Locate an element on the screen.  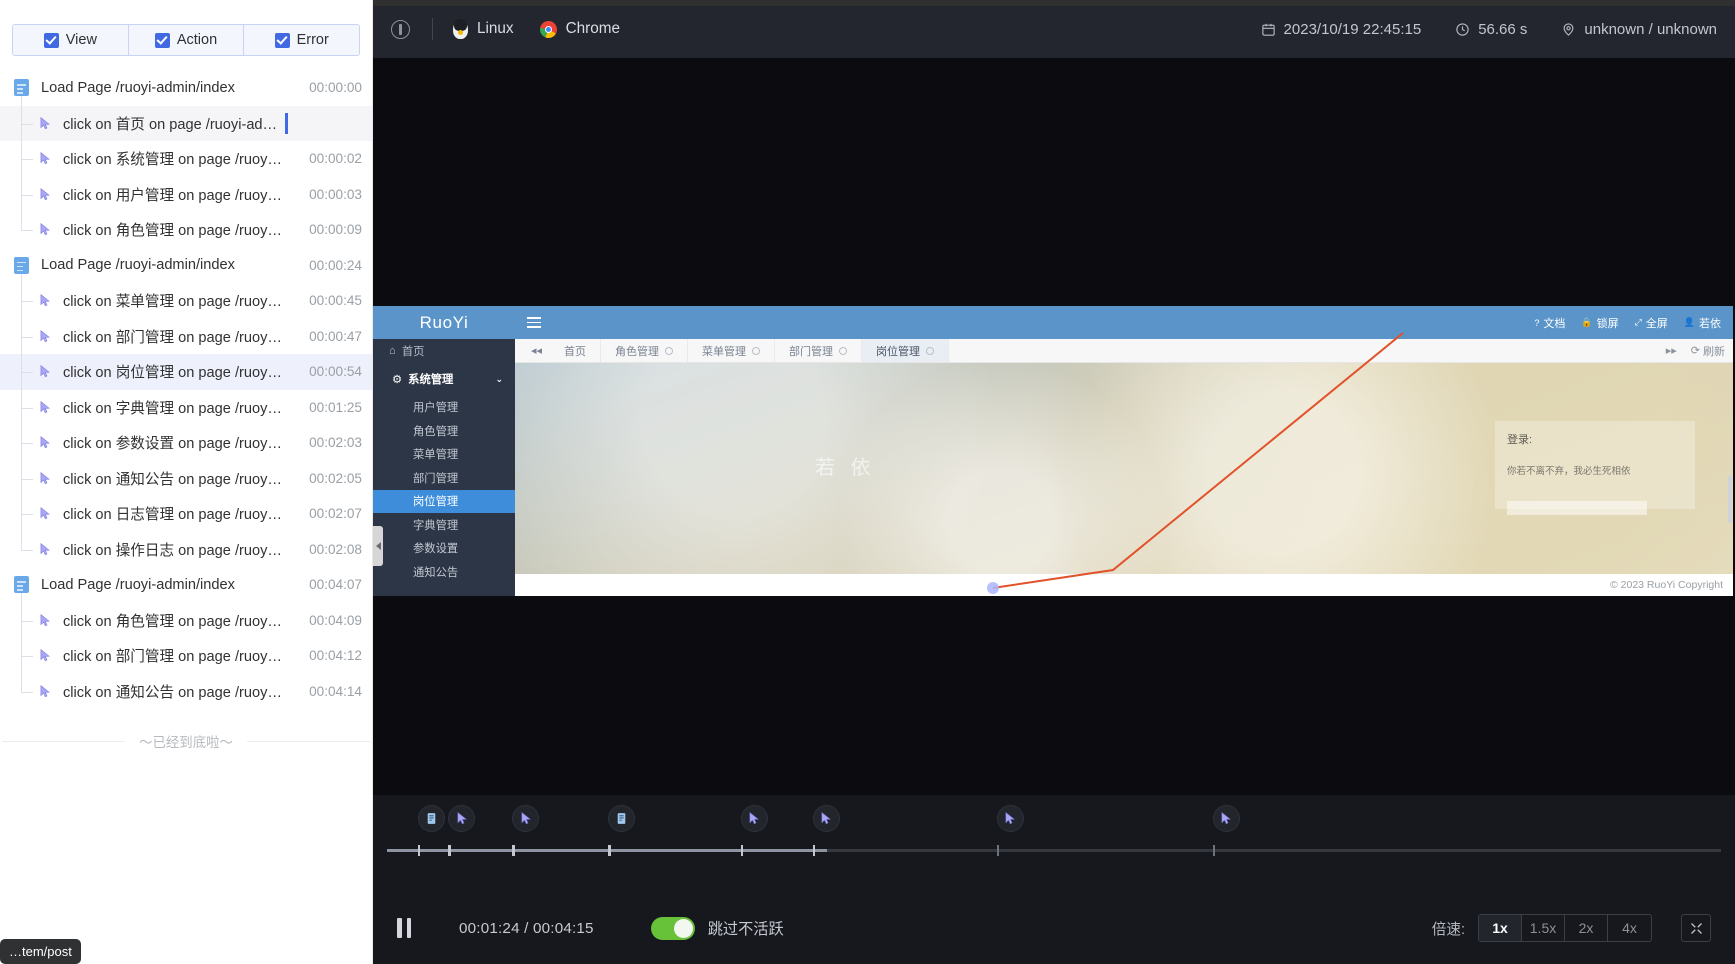
ruoyi-menu-item: 参数设置 is located at coordinates (444, 549).